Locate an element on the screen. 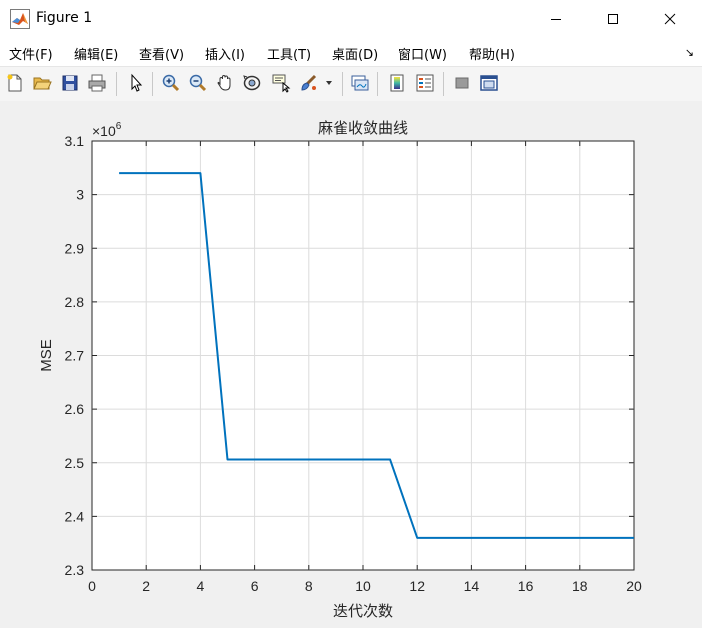 This screenshot has height=628, width=702. rotate-3d-icon is located at coordinates (252, 83).